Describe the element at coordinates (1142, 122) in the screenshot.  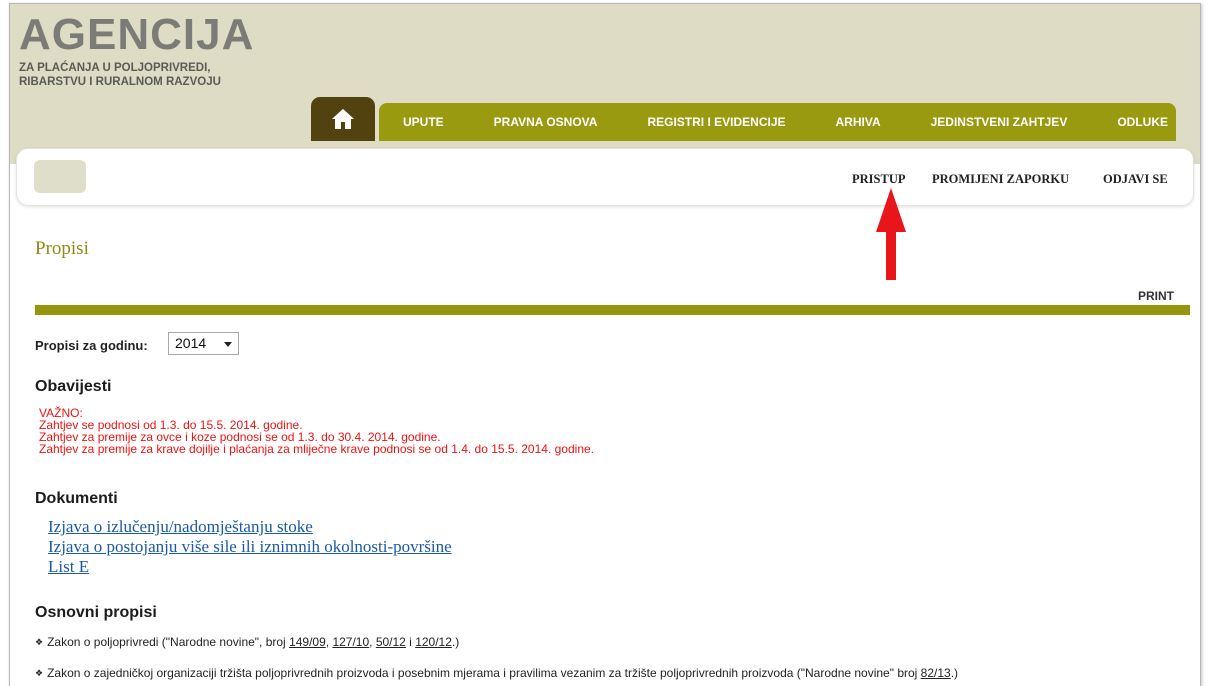
I see `nav-item-odluke: ODLUKE` at that location.